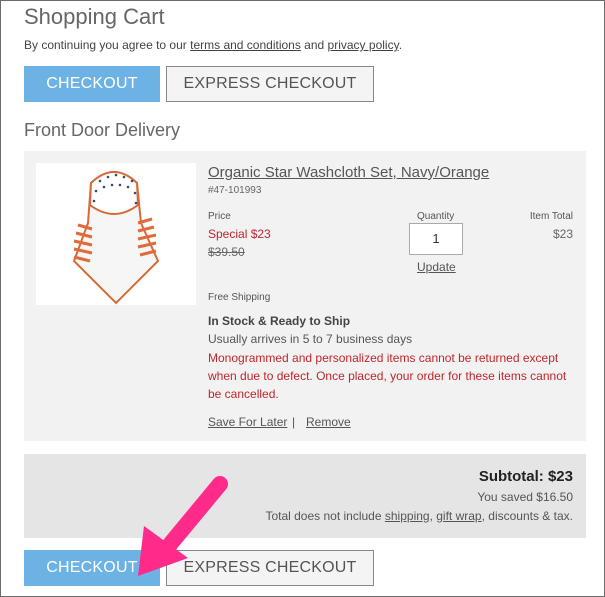 This screenshot has height=597, width=605. I want to click on terms-link: terms and conditions, so click(245, 45).